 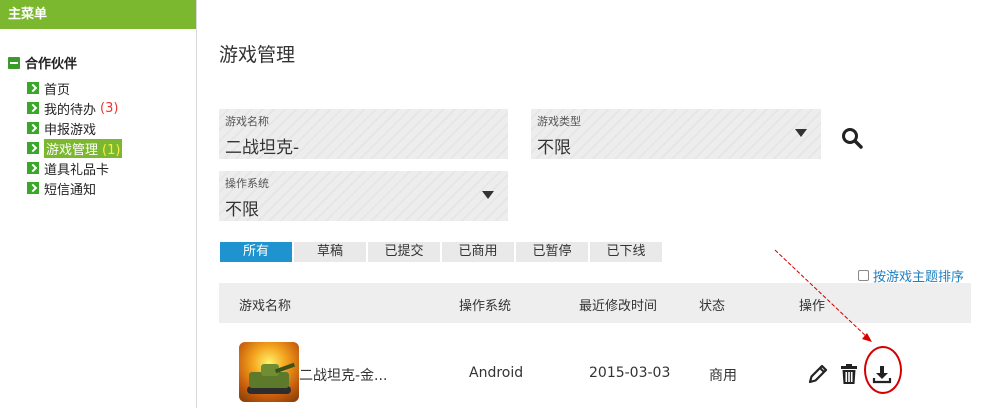 What do you see at coordinates (269, 372) in the screenshot?
I see `game-thumbnail` at bounding box center [269, 372].